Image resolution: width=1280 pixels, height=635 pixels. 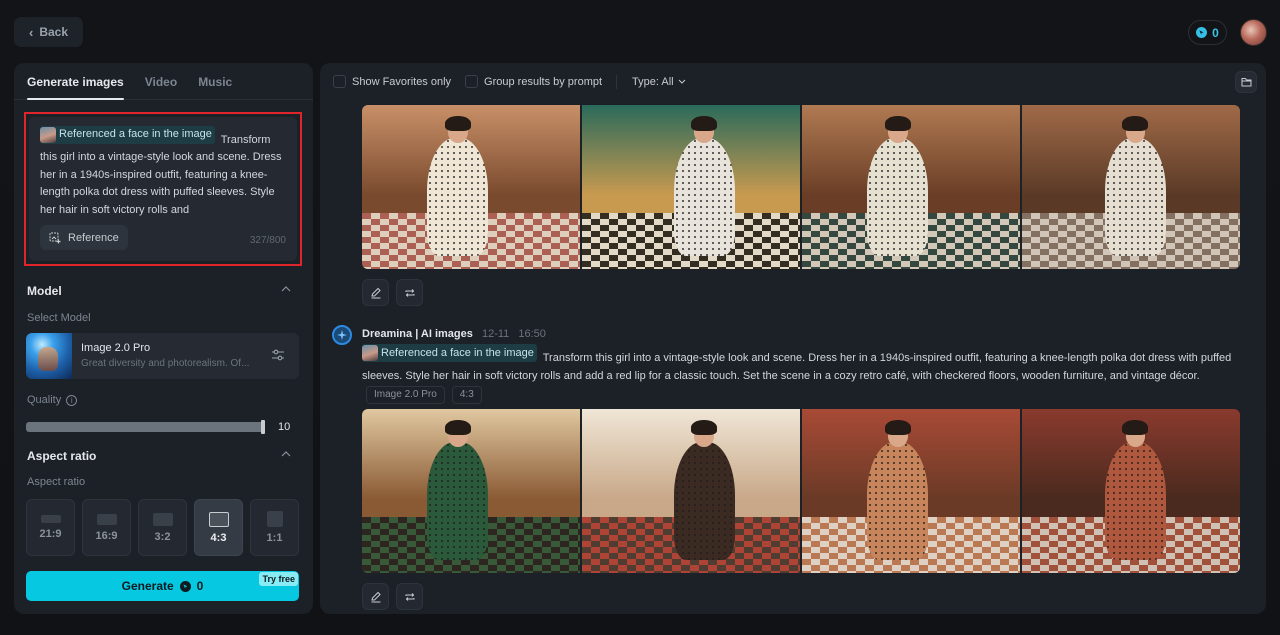 I want to click on credit-coin-icon, so click(x=185, y=586).